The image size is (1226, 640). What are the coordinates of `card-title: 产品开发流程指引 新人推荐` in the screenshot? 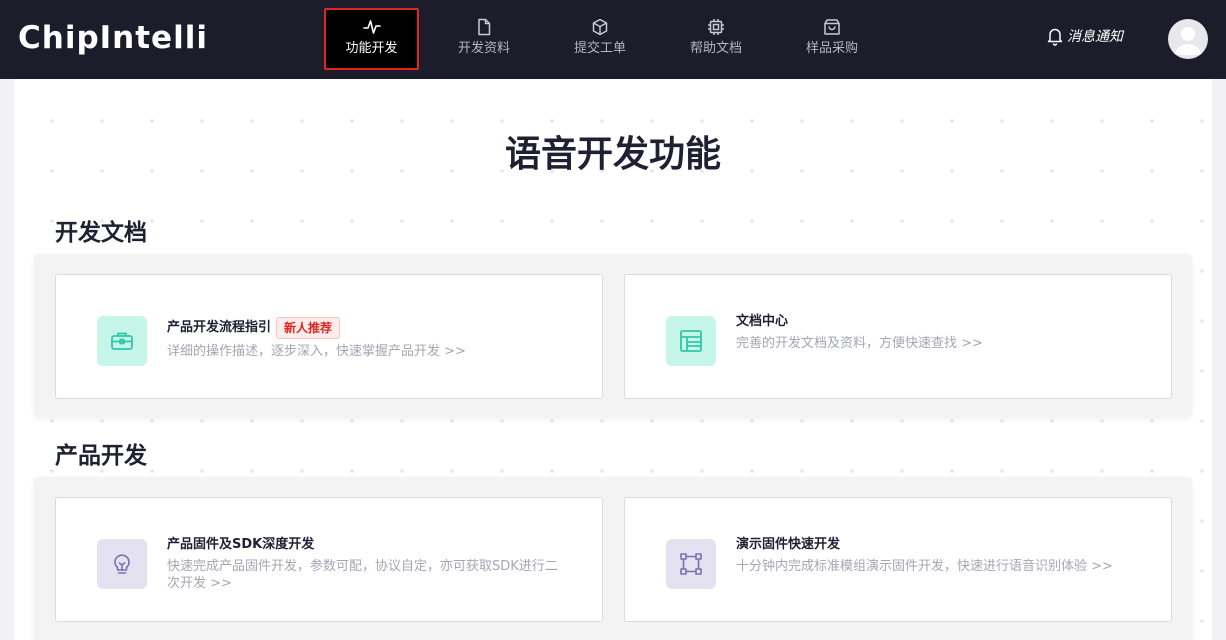 It's located at (254, 328).